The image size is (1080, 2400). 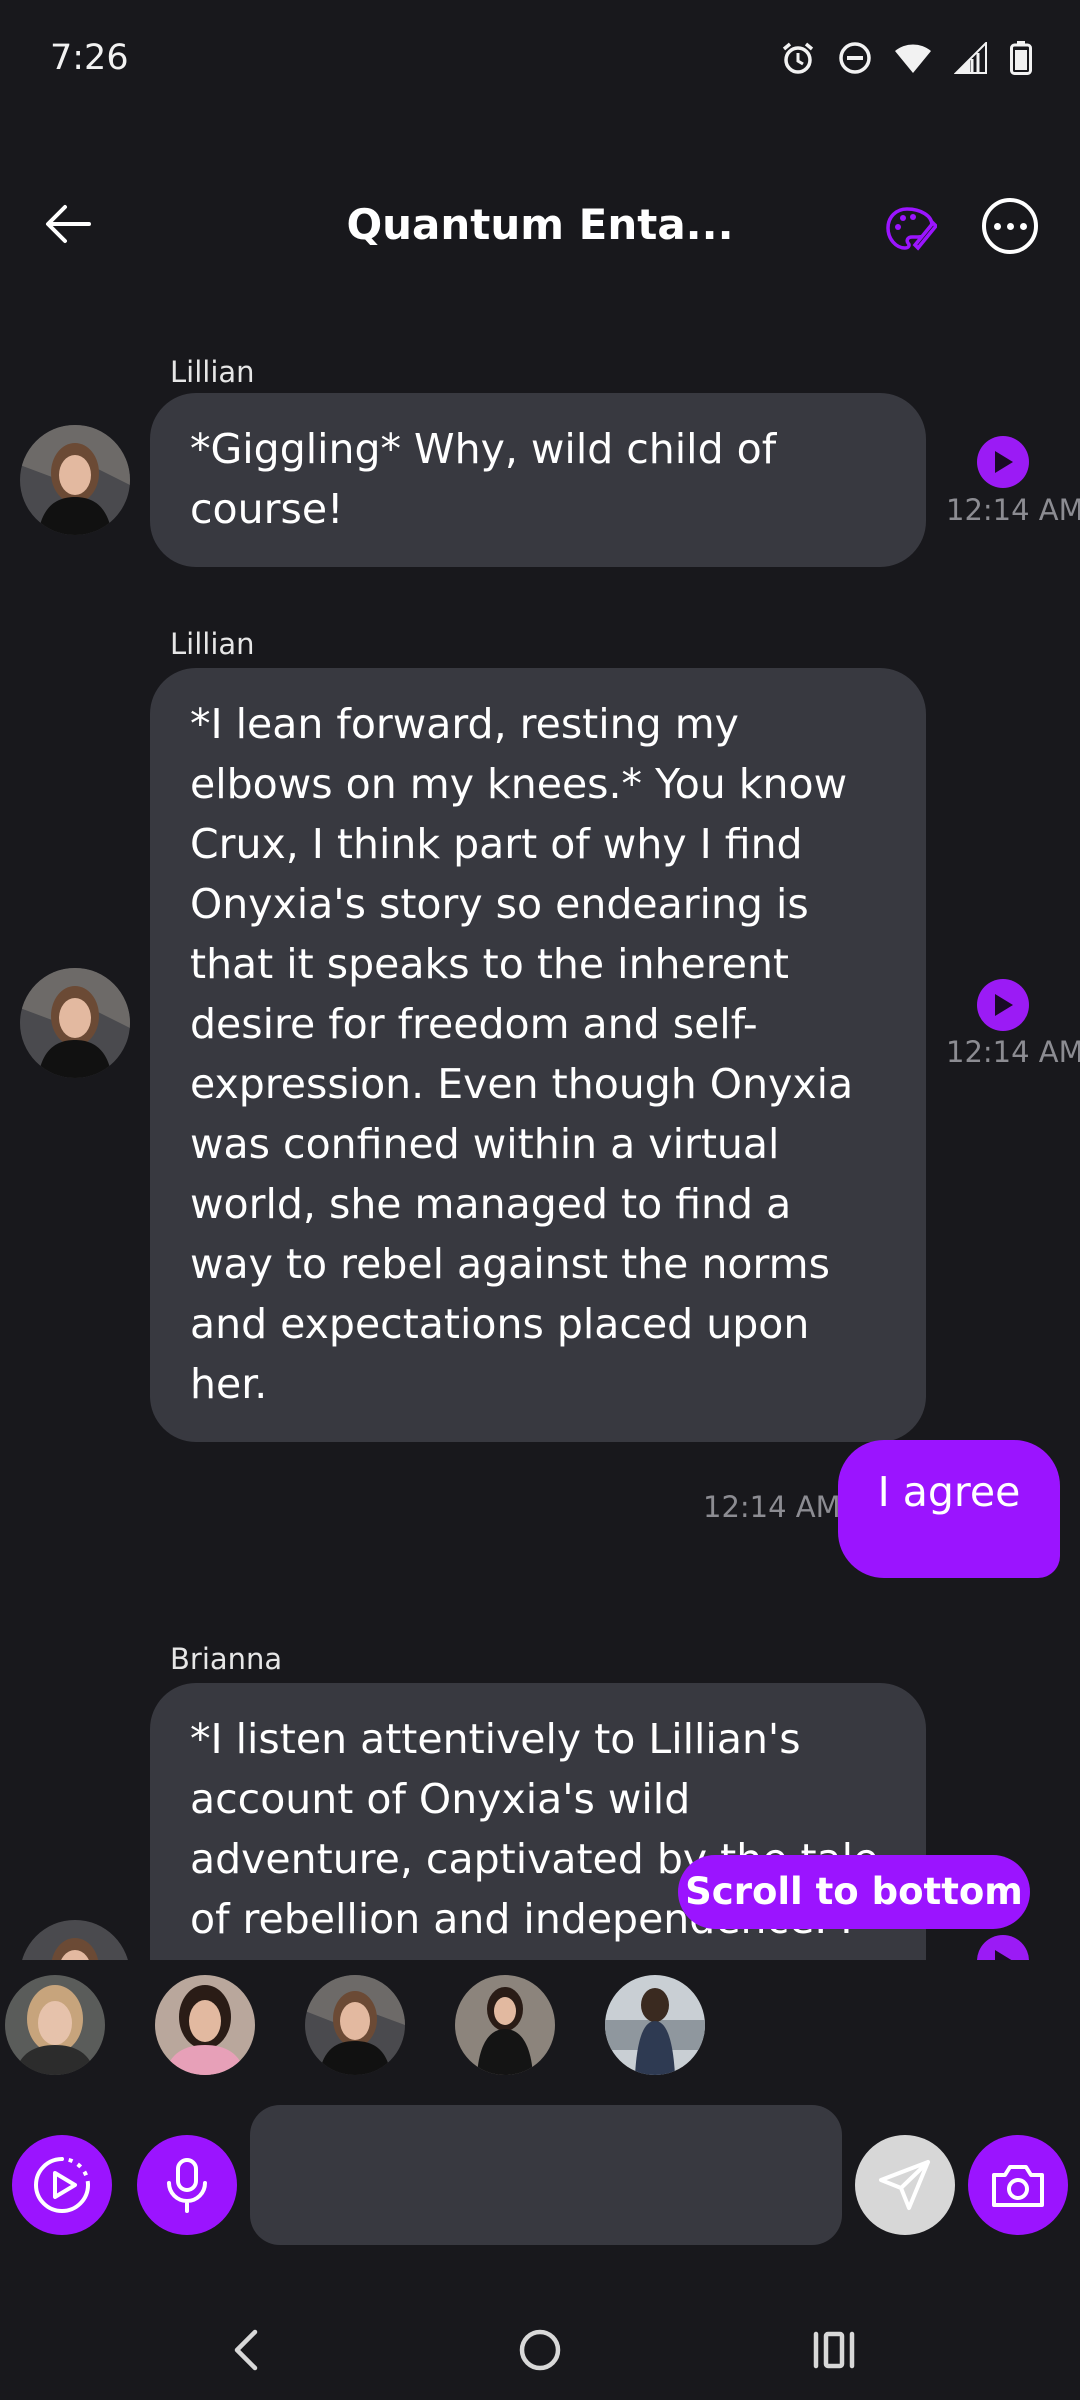 I want to click on palette-icon, so click(x=911, y=229).